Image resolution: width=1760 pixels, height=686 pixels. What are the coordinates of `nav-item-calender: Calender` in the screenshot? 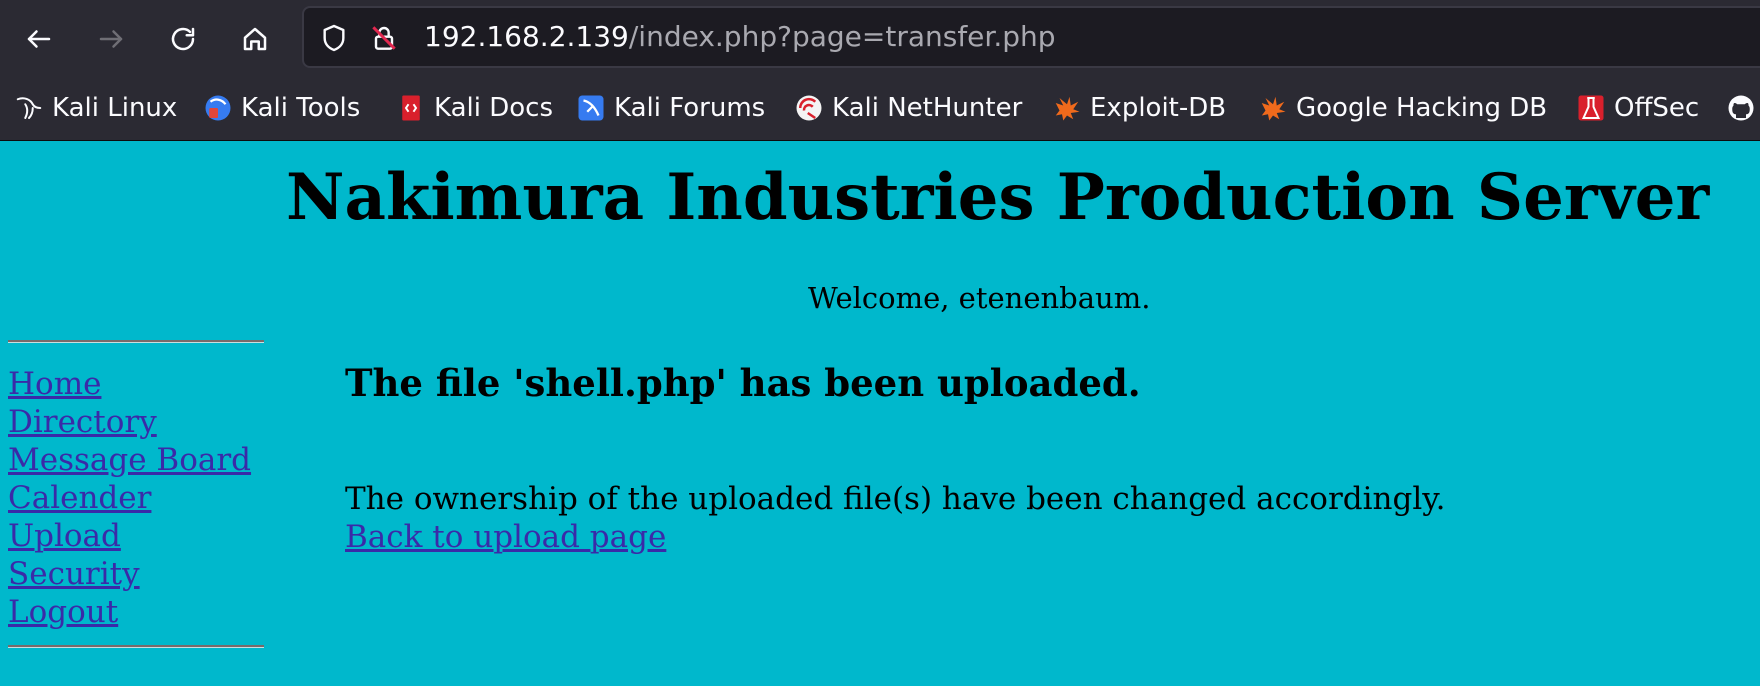 It's located at (136, 498).